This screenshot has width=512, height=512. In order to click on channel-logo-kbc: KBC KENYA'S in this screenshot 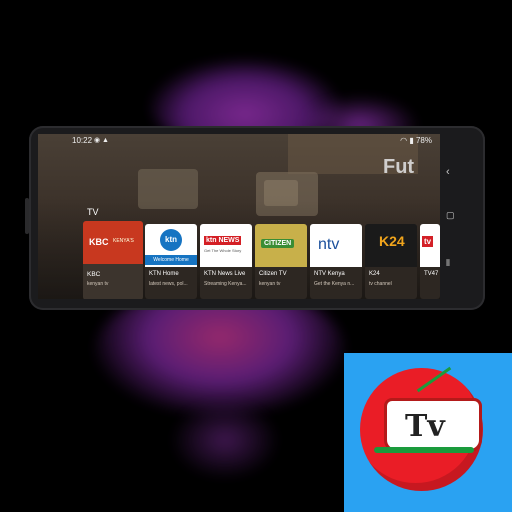, I will do `click(113, 242)`.